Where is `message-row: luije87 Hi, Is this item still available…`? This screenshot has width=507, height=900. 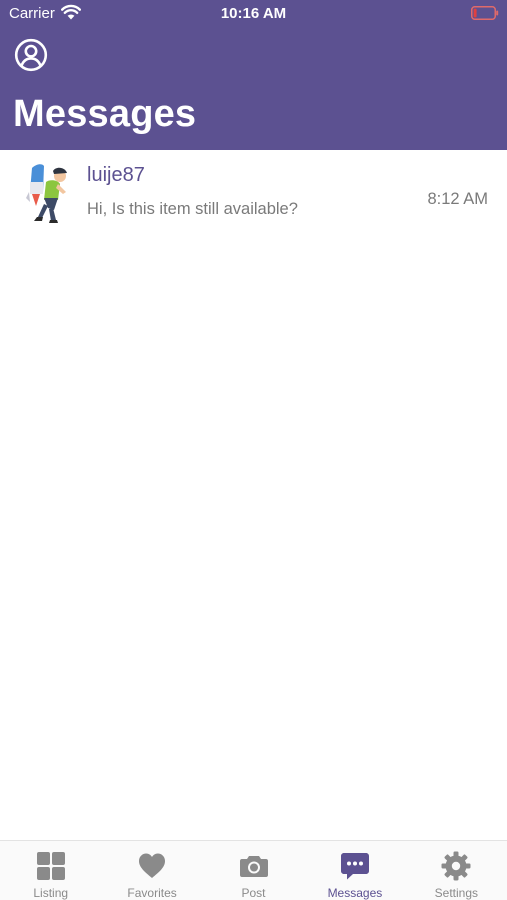 message-row: luije87 Hi, Is this item still available… is located at coordinates (253, 193).